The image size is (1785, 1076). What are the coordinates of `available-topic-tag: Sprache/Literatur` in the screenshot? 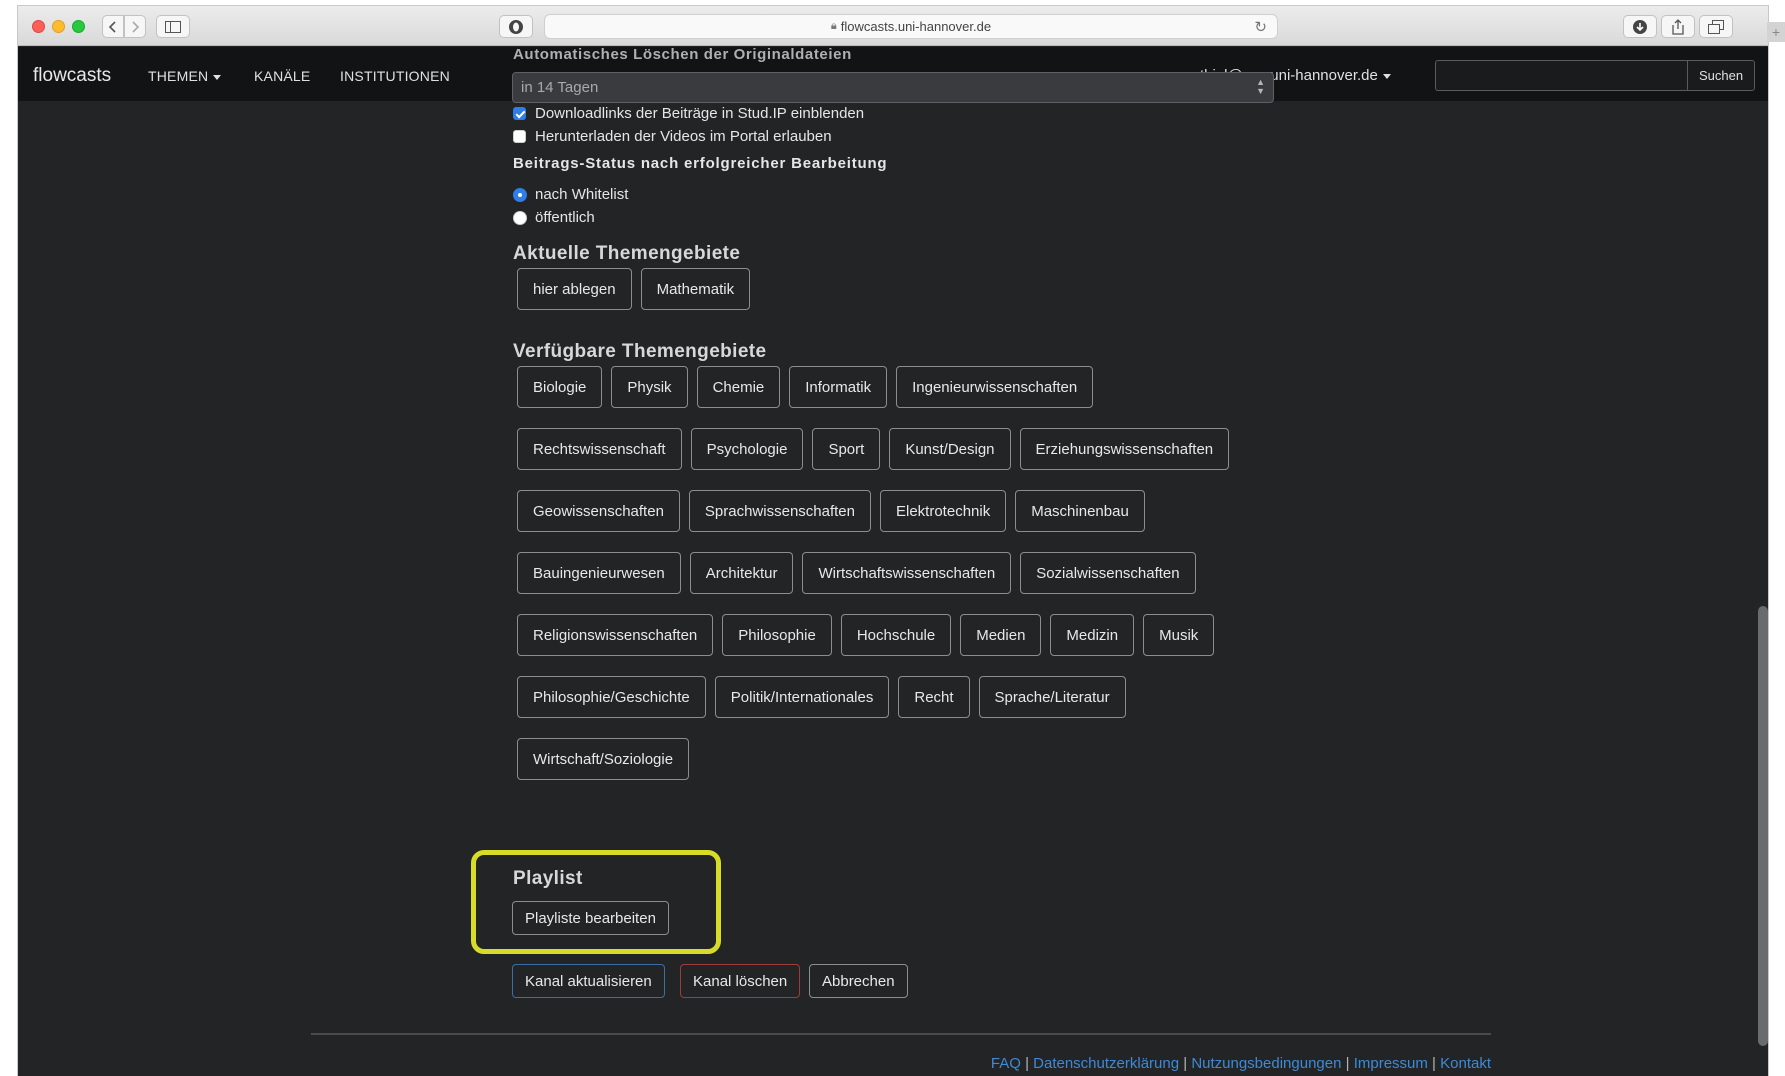 It's located at (1052, 697).